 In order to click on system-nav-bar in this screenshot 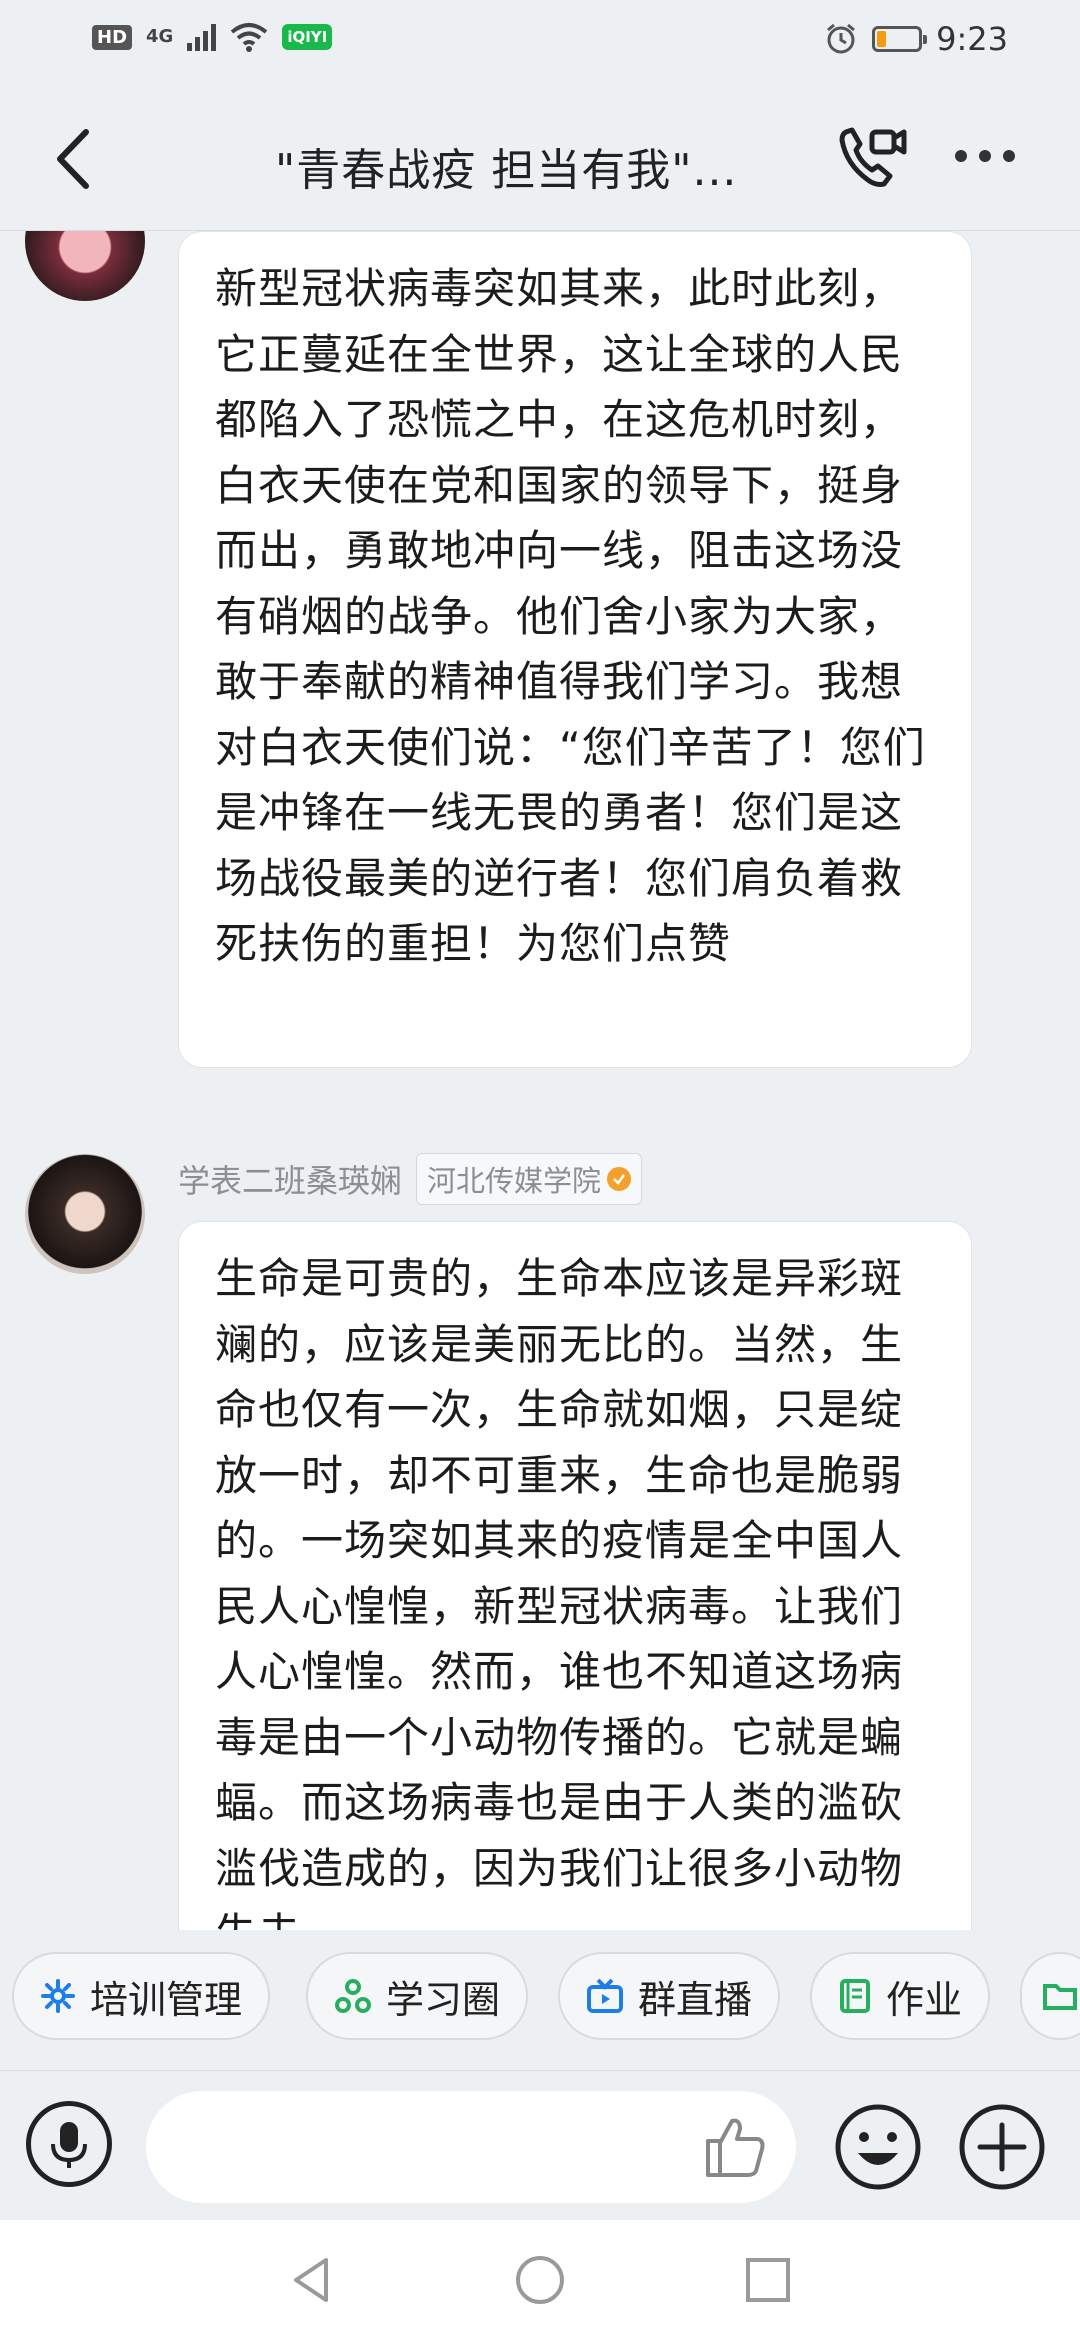, I will do `click(540, 2280)`.